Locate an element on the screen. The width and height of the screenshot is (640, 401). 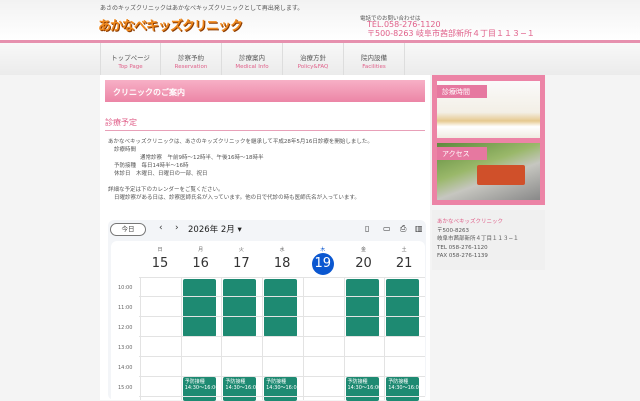
nav-sublabel: Medical Info is located at coordinates (252, 67).